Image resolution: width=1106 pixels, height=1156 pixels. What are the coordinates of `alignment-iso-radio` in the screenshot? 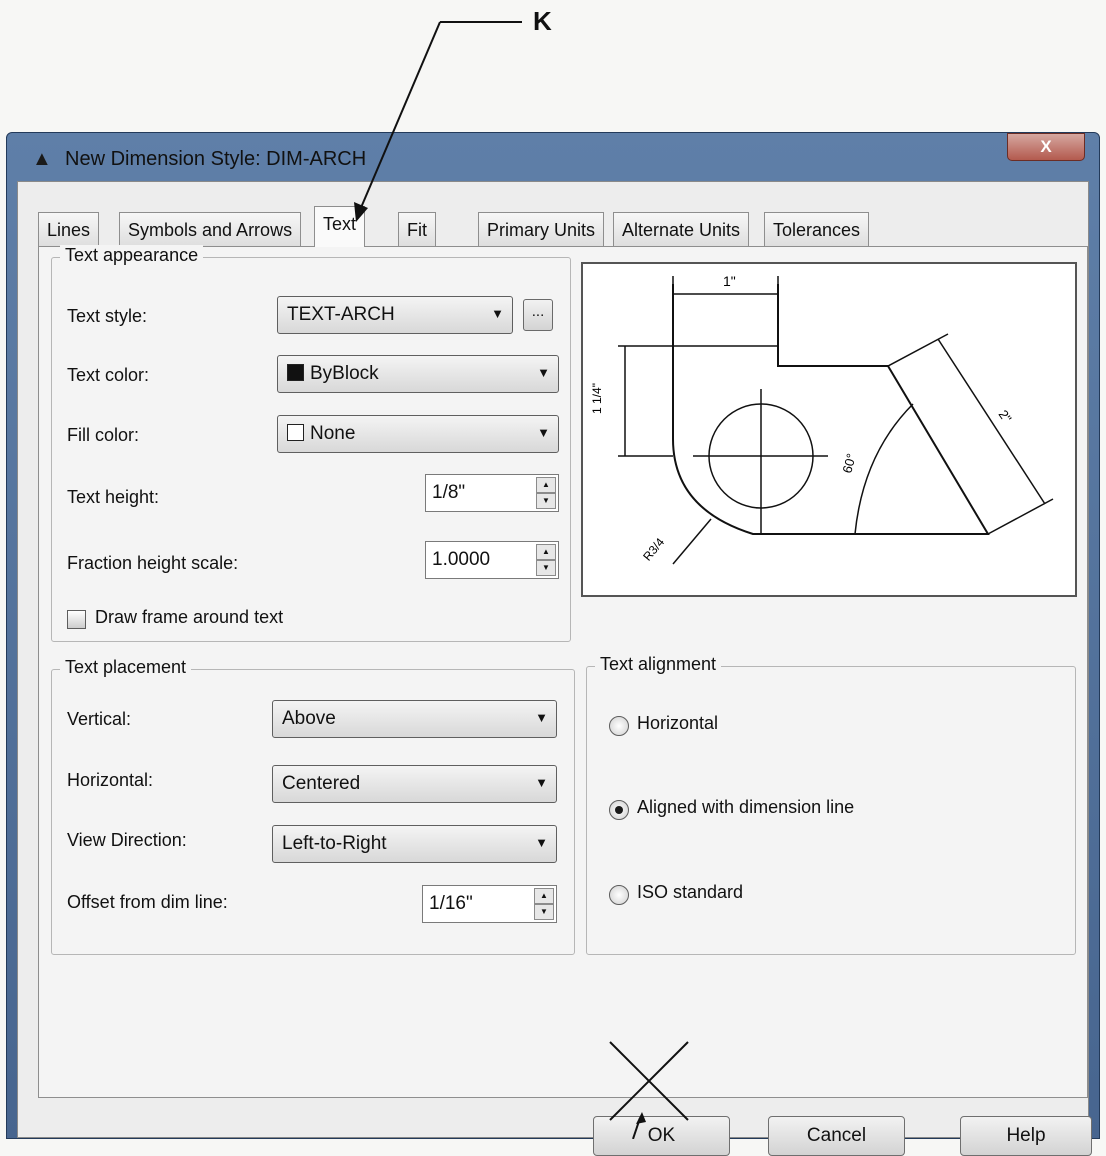 It's located at (619, 895).